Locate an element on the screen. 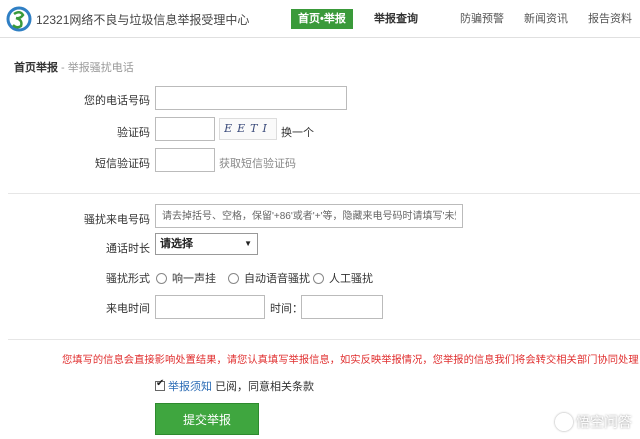 This screenshot has width=640, height=439. duration-select: 请选择 ▼ is located at coordinates (206, 244).